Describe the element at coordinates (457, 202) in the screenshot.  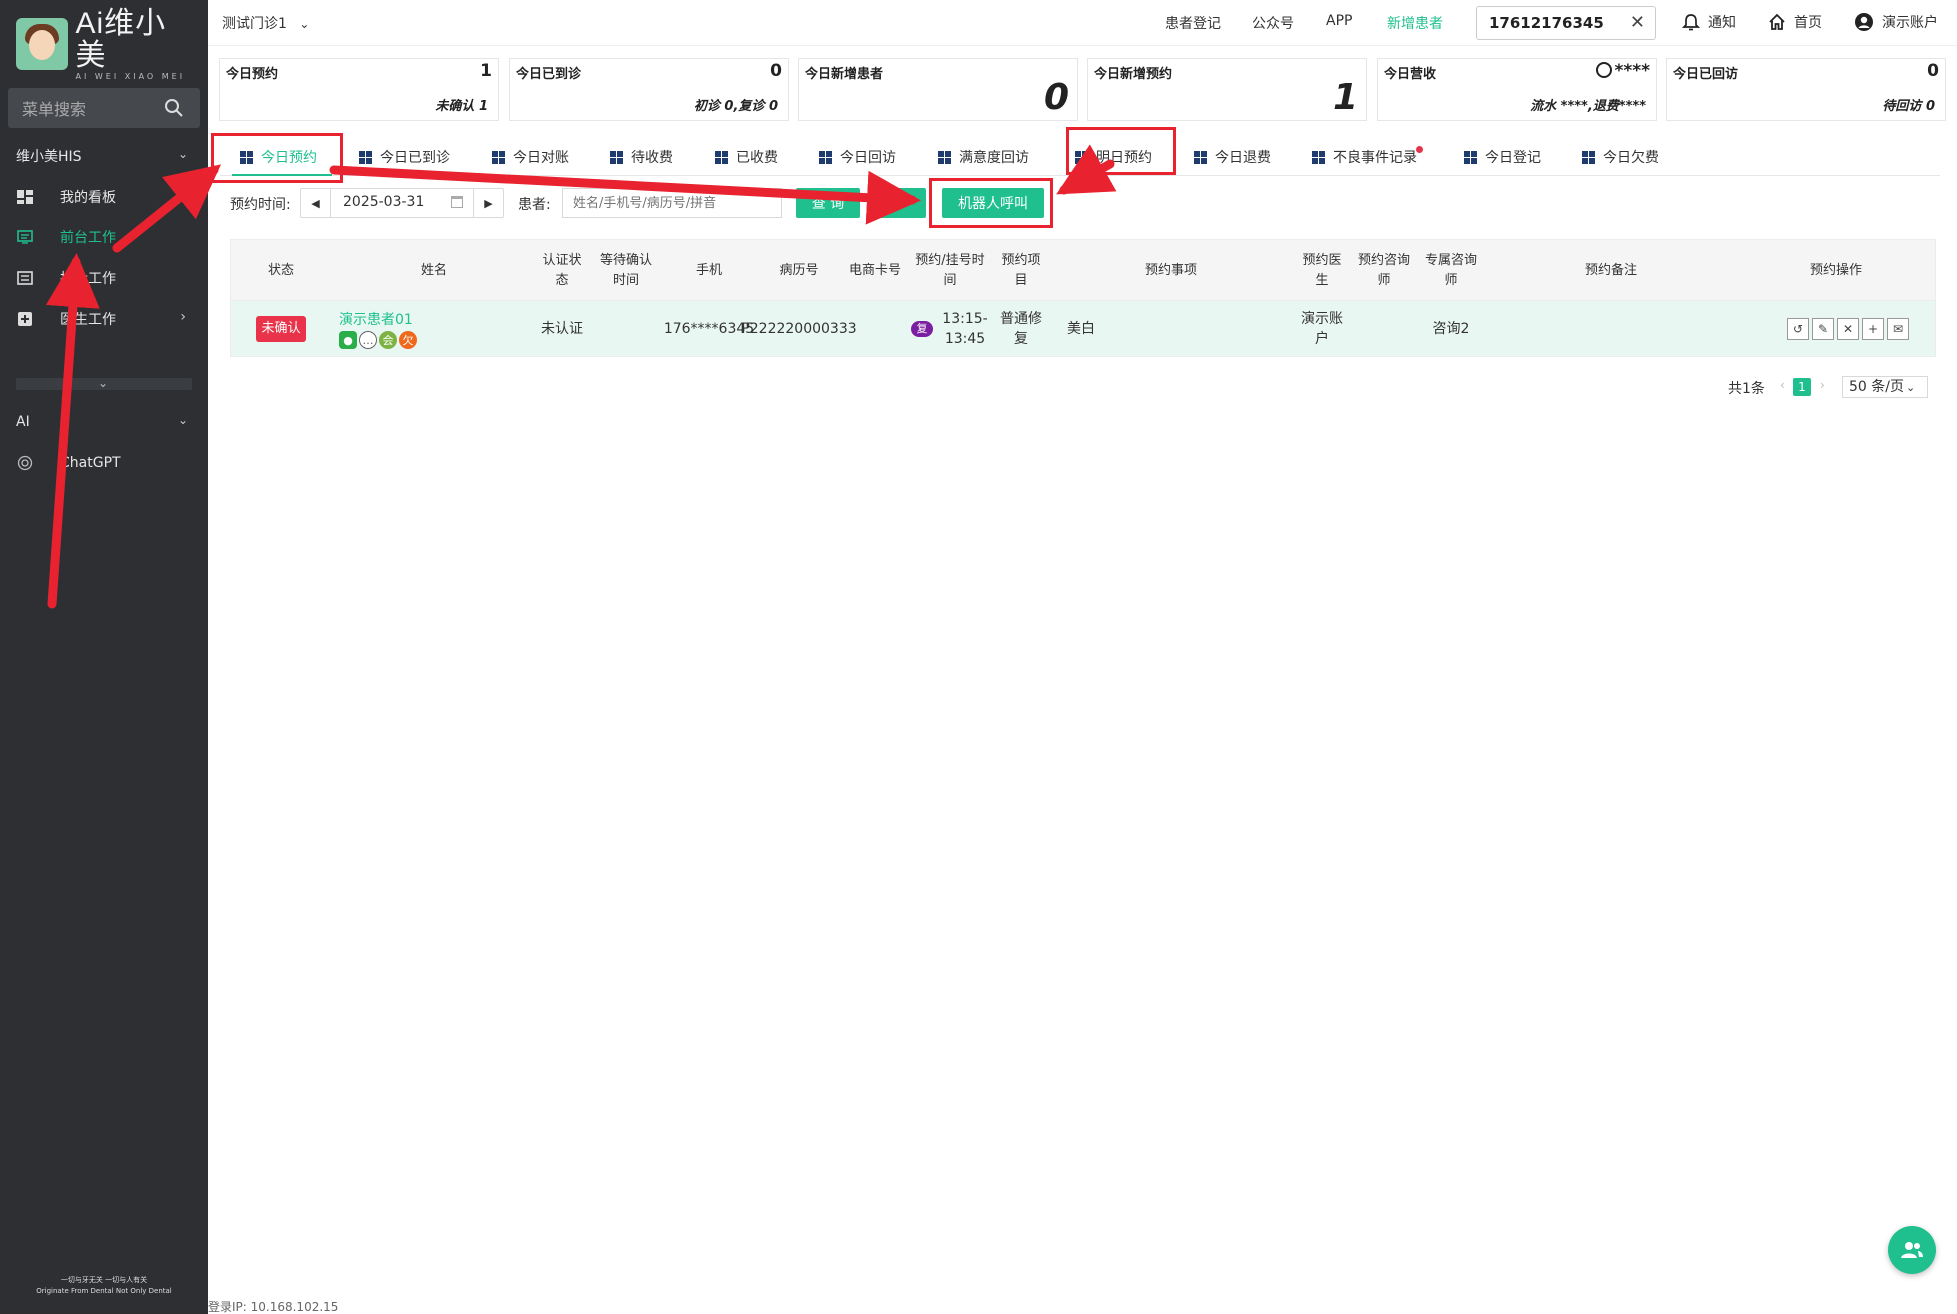
I see `calendar-icon` at that location.